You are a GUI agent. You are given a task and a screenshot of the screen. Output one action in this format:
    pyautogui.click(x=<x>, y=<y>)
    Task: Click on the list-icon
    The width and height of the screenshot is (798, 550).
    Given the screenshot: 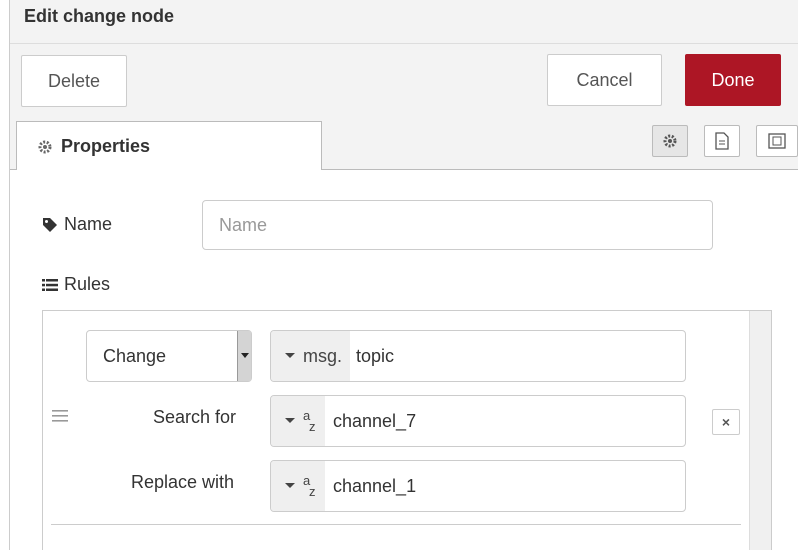 What is the action you would take?
    pyautogui.click(x=50, y=284)
    